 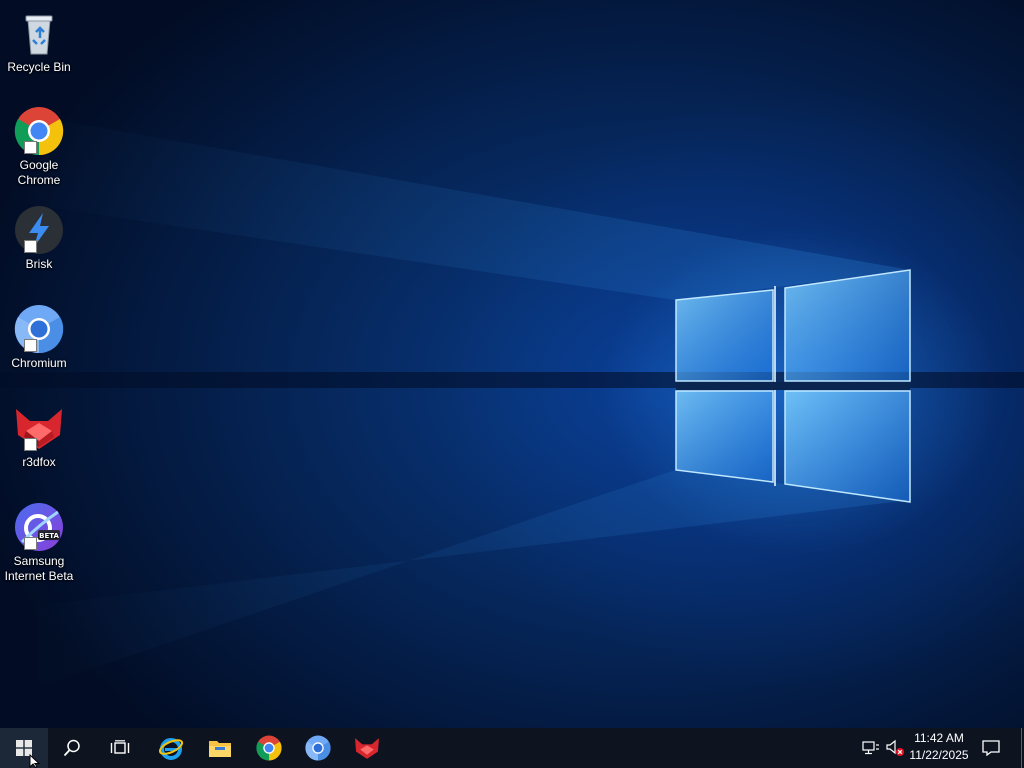 I want to click on show-desktop-button, so click(x=1021, y=748).